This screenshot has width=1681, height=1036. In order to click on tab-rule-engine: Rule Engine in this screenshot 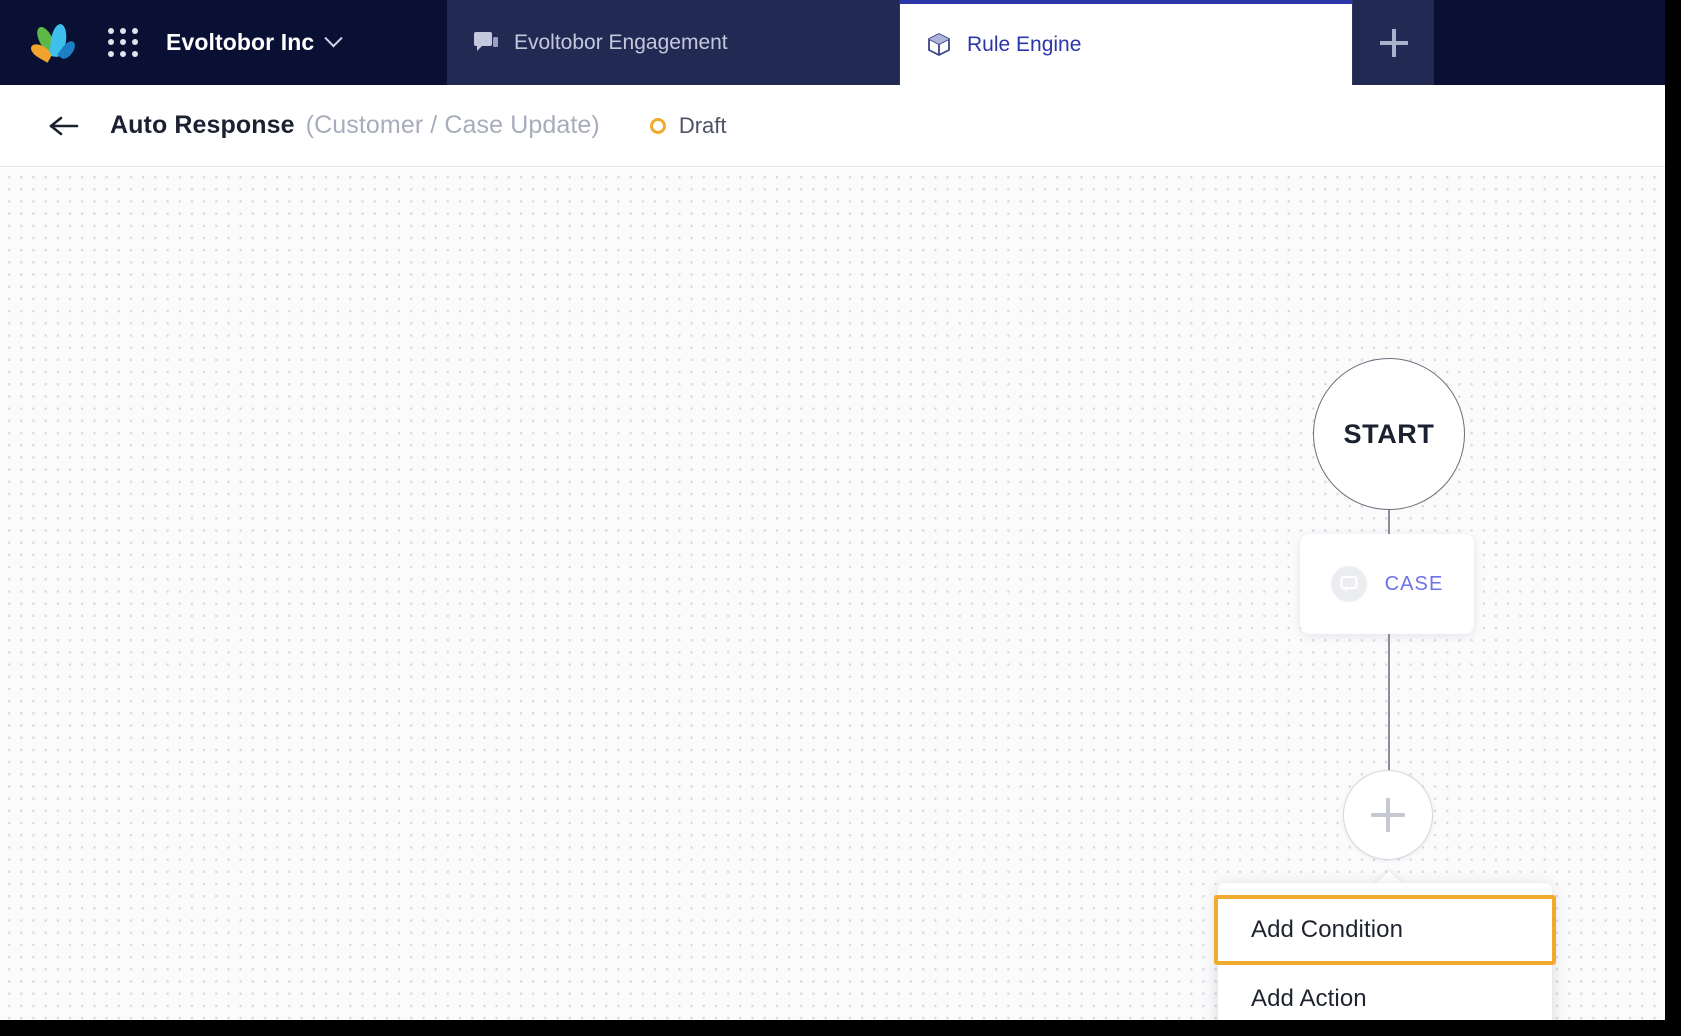, I will do `click(1126, 42)`.